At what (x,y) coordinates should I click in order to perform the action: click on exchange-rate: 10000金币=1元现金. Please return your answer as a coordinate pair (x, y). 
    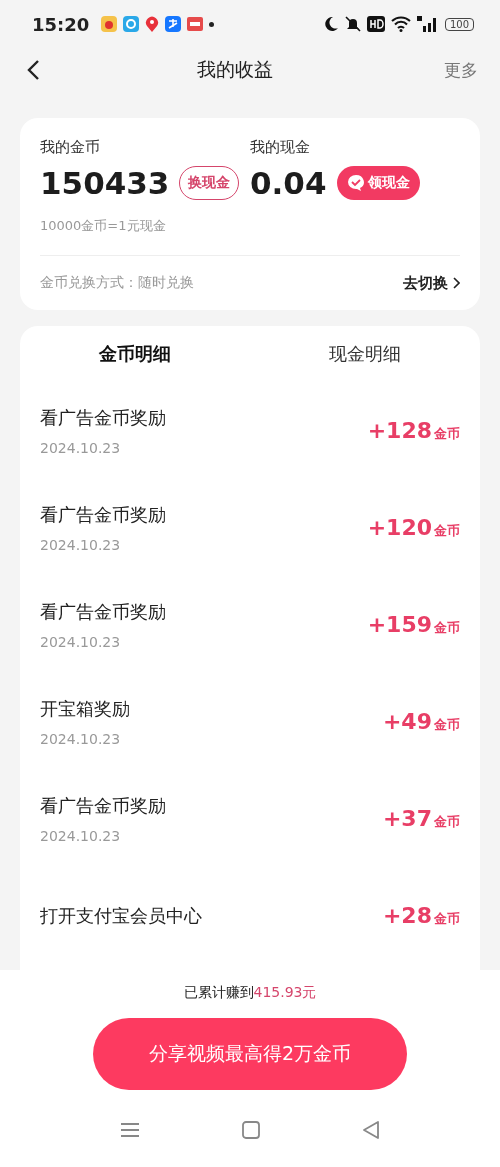
    Looking at the image, I should click on (250, 236).